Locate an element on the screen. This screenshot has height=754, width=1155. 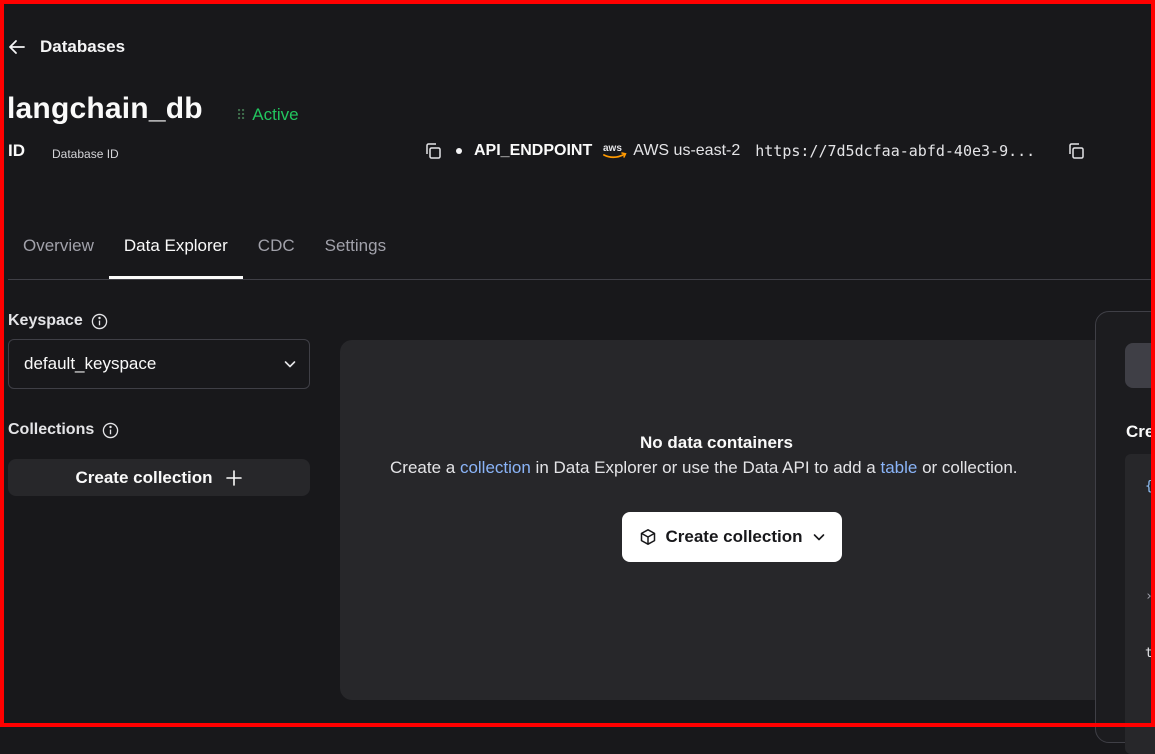
keyspace-value: default_keyspace is located at coordinates (90, 363).